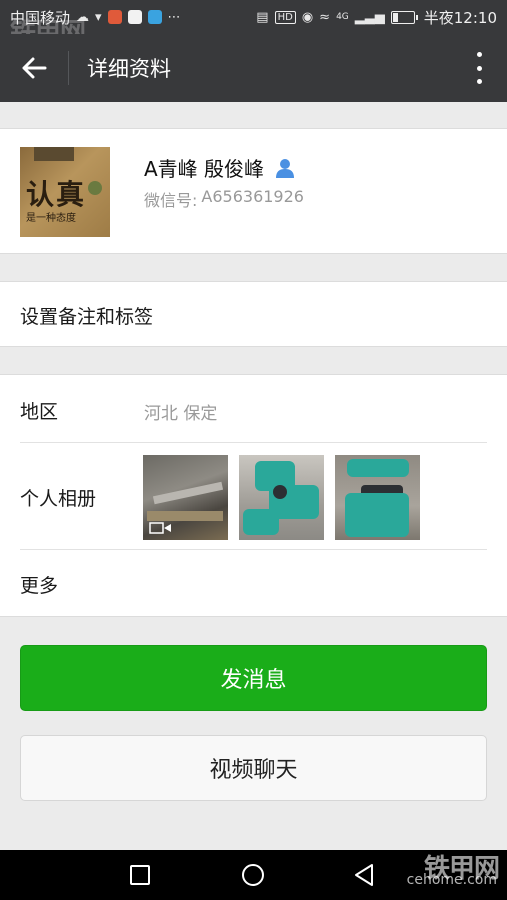 The image size is (507, 900). Describe the element at coordinates (460, 17) in the screenshot. I see `clock: 半夜12:10` at that location.